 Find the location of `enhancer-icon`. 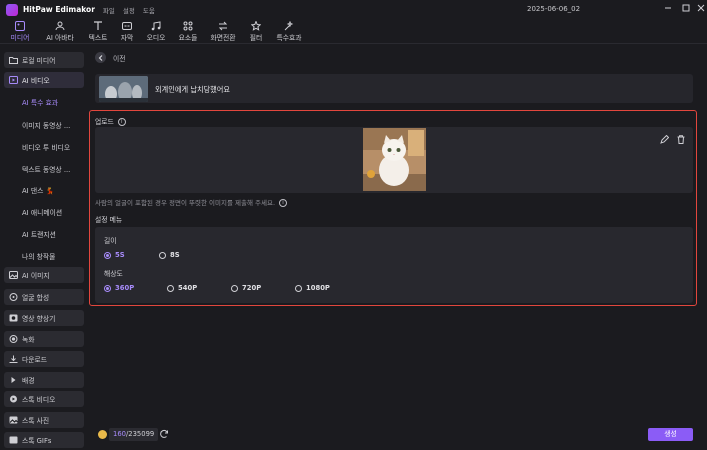

enhancer-icon is located at coordinates (13, 318).